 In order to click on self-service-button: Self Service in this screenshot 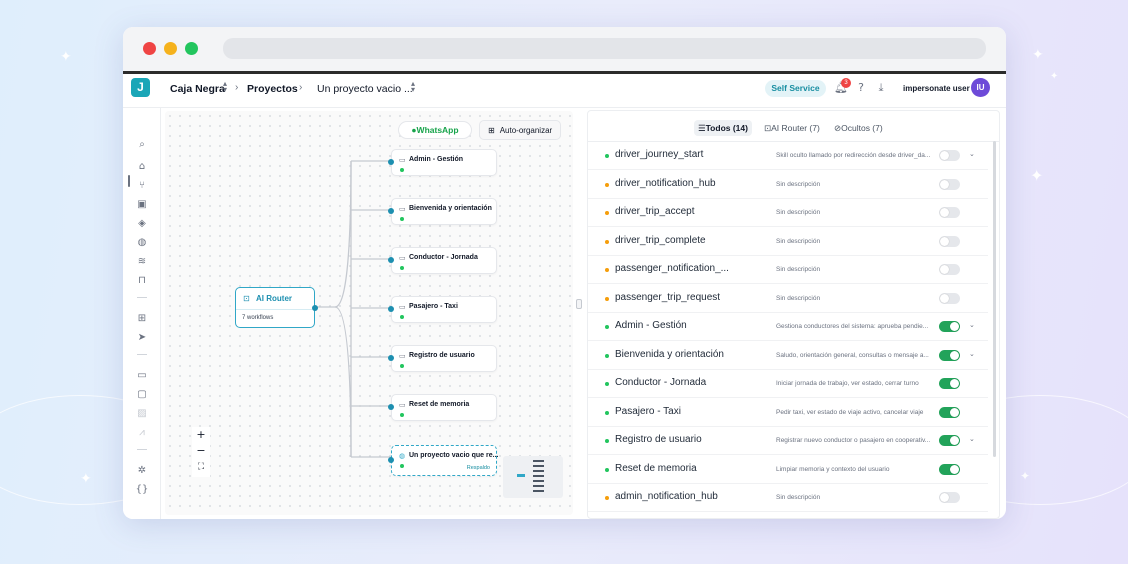, I will do `click(795, 88)`.